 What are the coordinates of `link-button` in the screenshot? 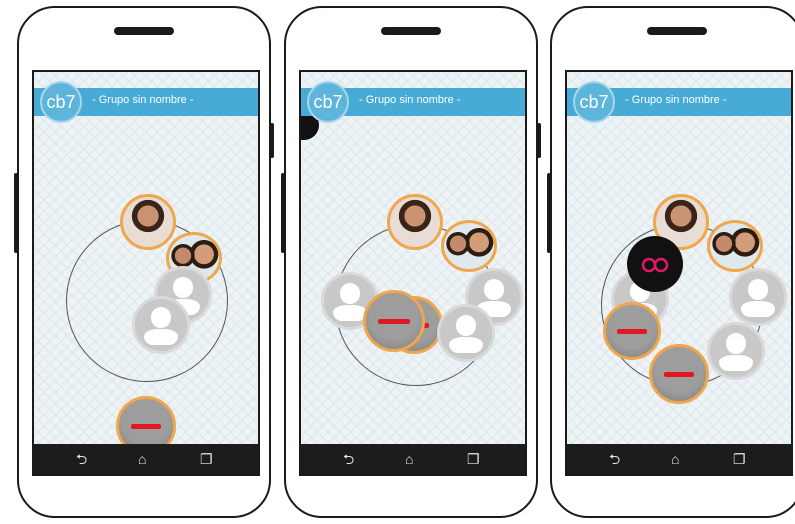 It's located at (655, 264).